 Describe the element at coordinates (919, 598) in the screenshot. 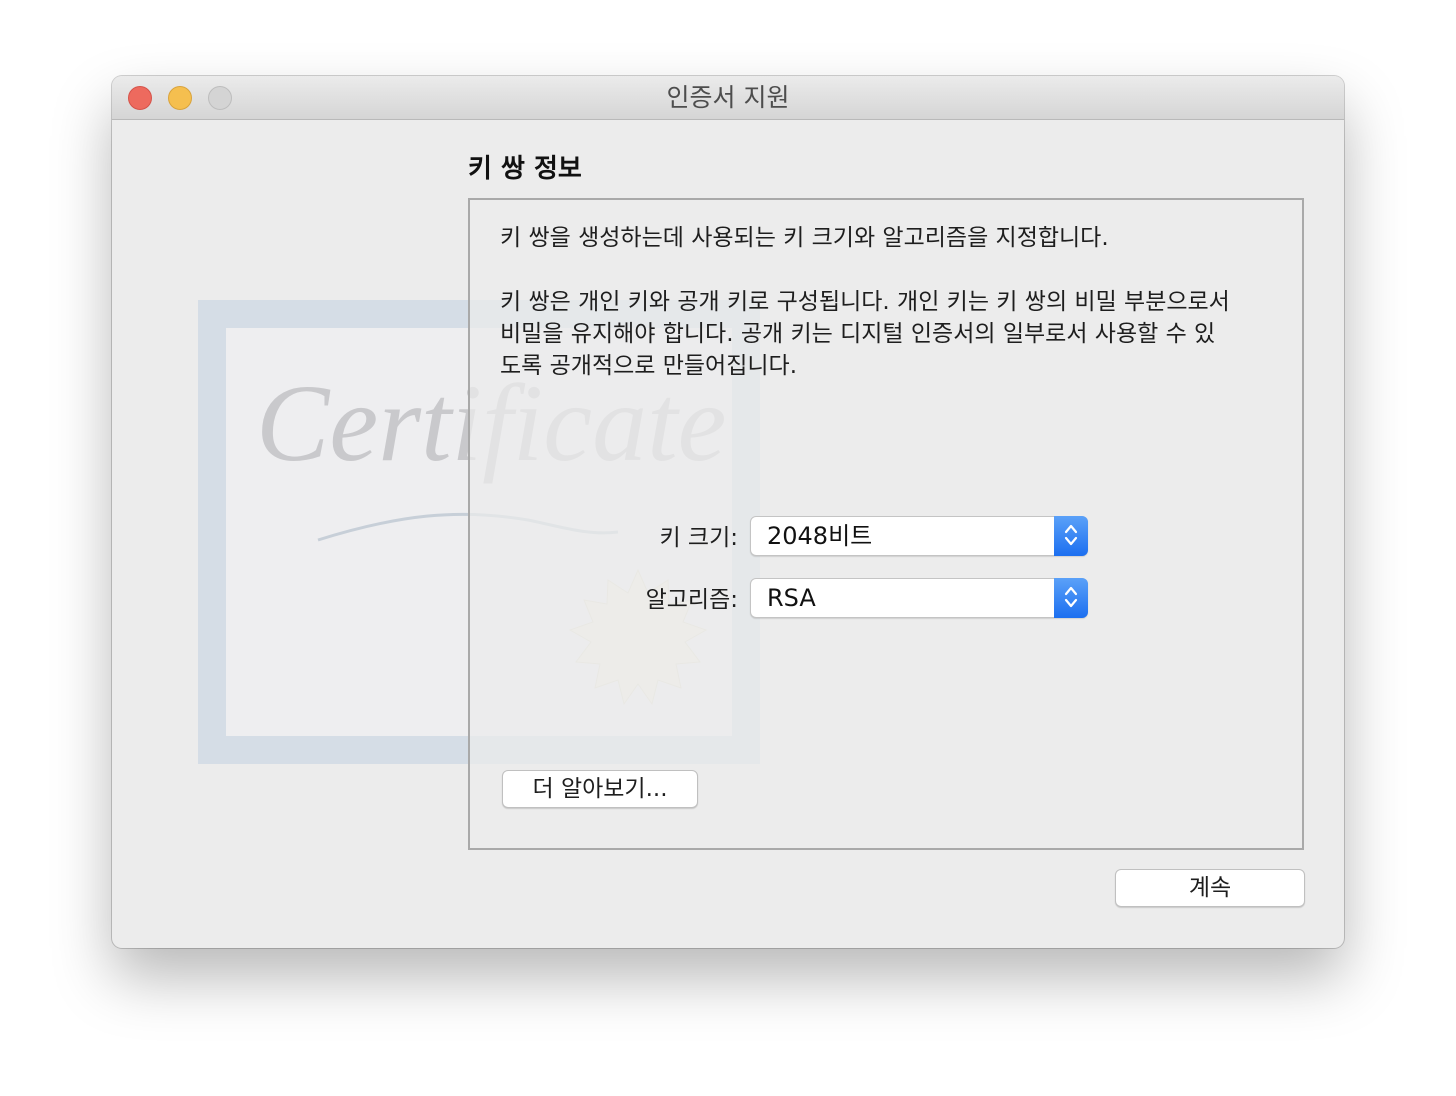

I see `algorithm-popup: RSA` at that location.